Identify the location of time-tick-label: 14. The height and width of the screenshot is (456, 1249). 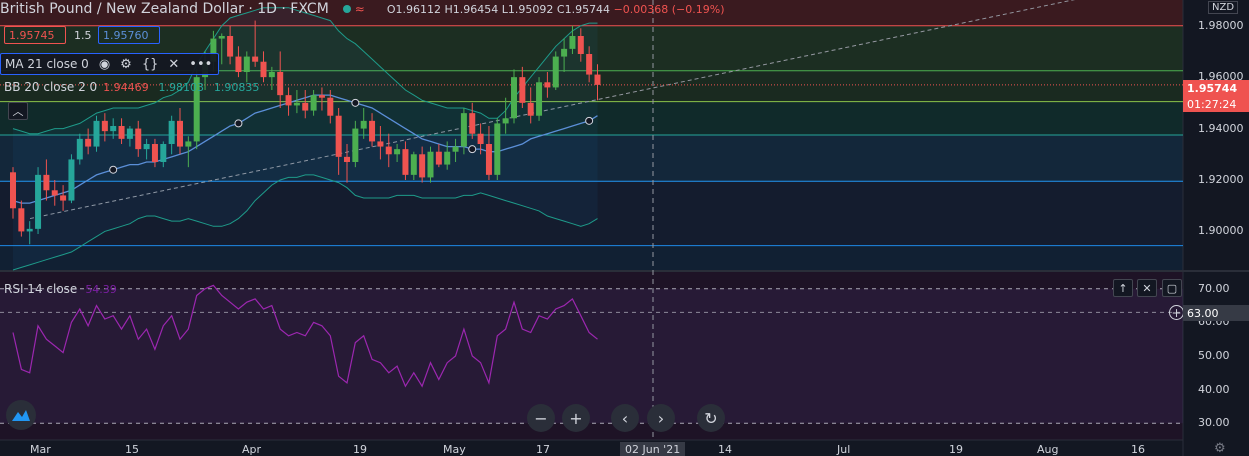
(725, 449).